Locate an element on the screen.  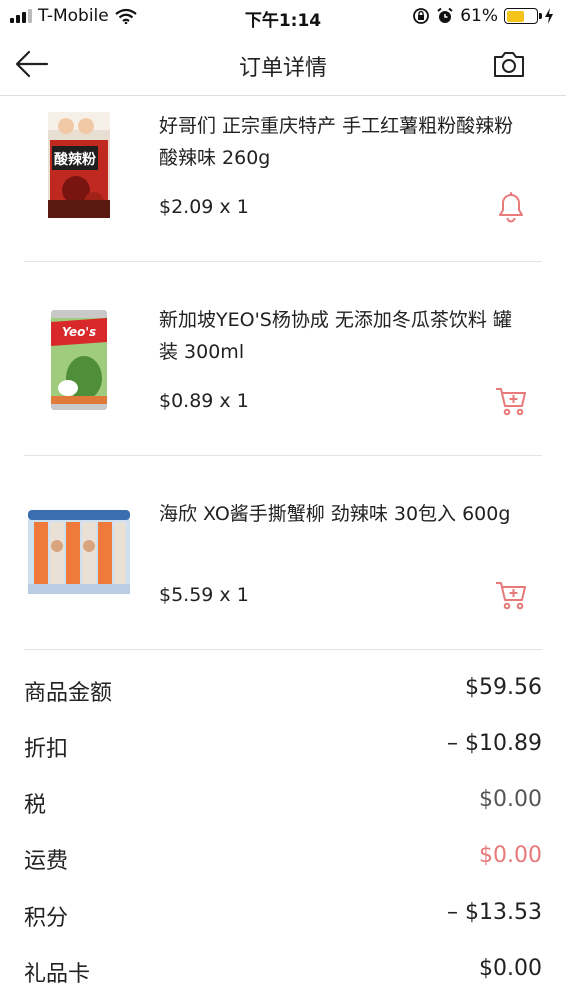
bell-icon is located at coordinates (511, 206).